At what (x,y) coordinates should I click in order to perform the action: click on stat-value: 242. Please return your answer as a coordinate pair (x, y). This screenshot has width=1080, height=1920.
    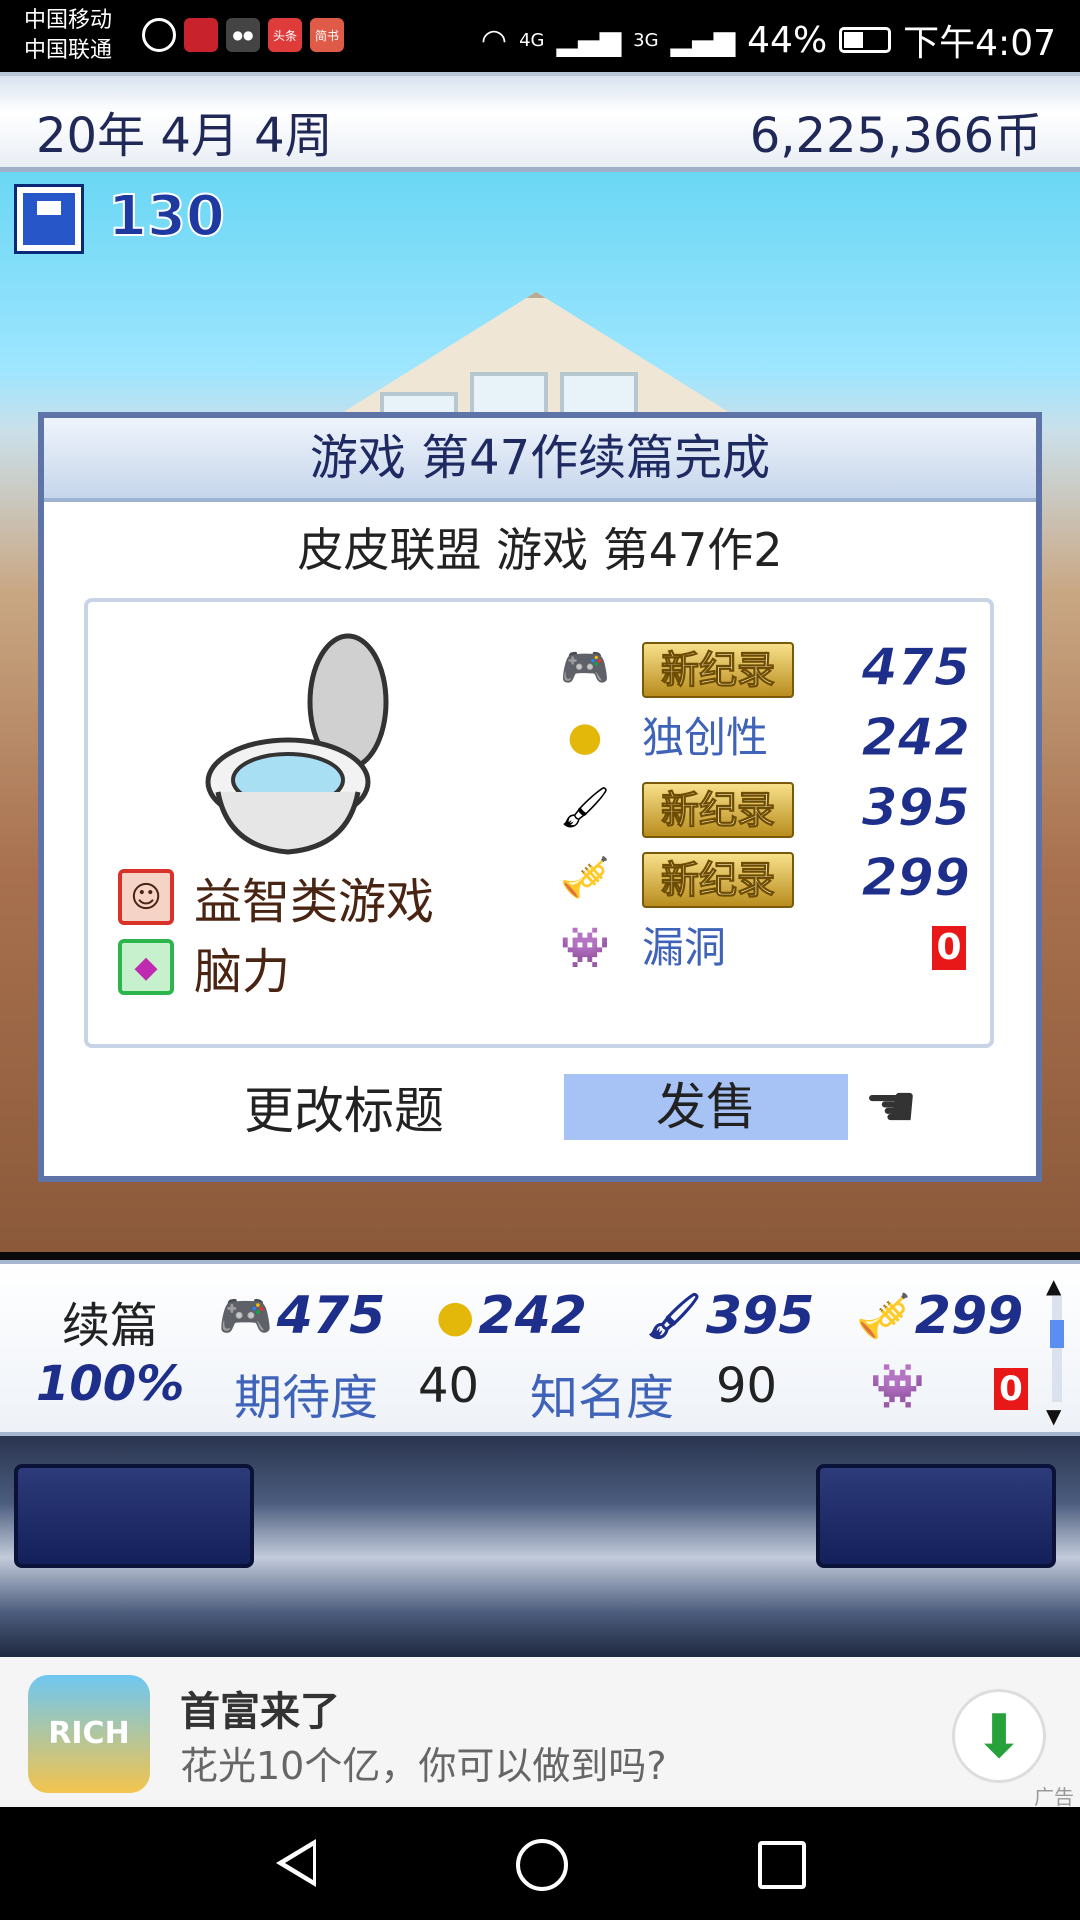
    Looking at the image, I should click on (916, 738).